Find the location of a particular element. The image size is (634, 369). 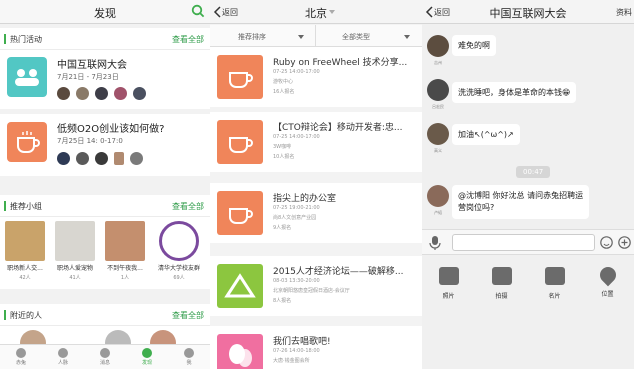

nearby-list is located at coordinates (105, 341).